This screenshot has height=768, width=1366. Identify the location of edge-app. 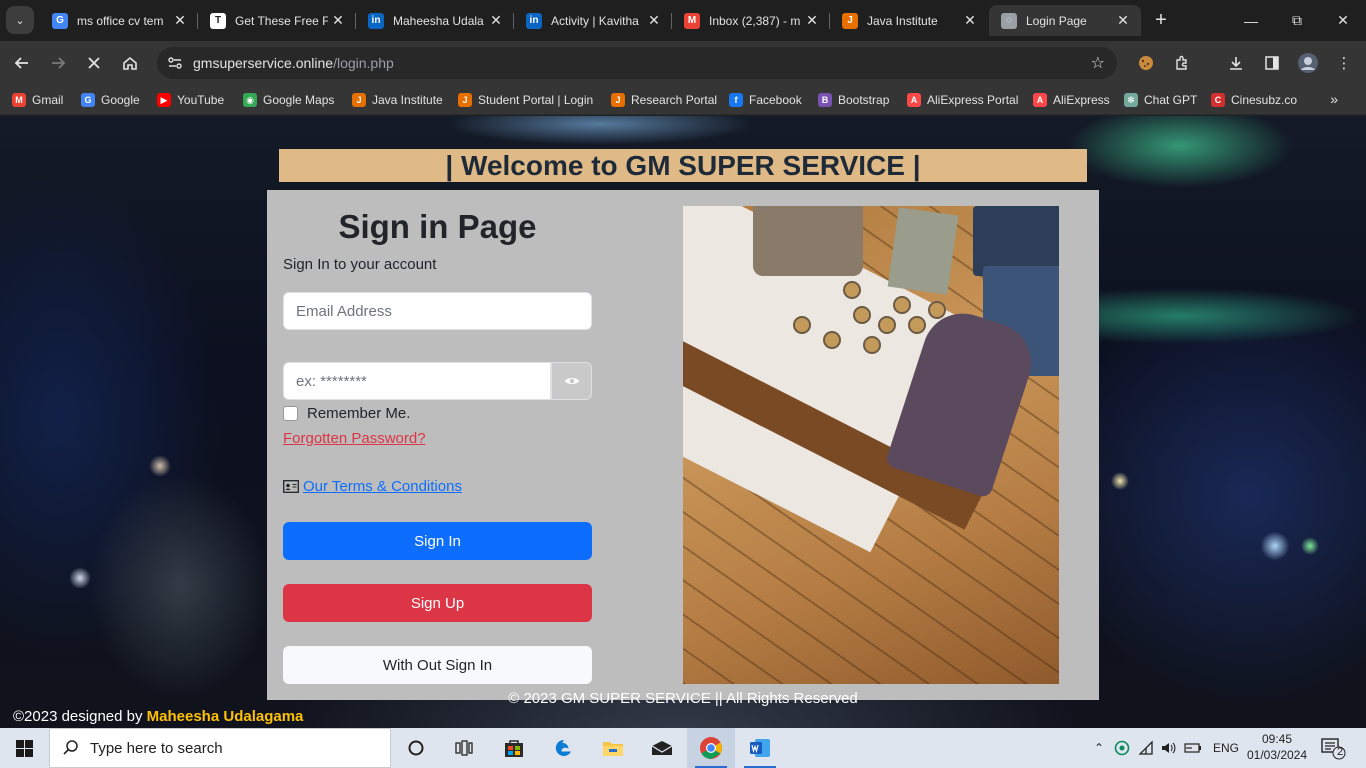
(564, 748).